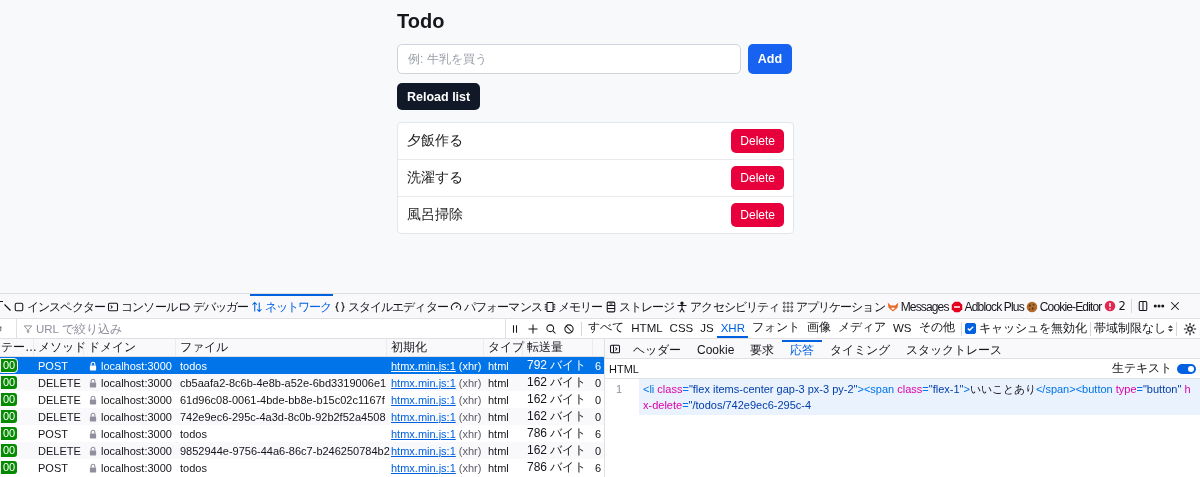  Describe the element at coordinates (130, 347) in the screenshot. I see `column-header: ドメイン` at that location.